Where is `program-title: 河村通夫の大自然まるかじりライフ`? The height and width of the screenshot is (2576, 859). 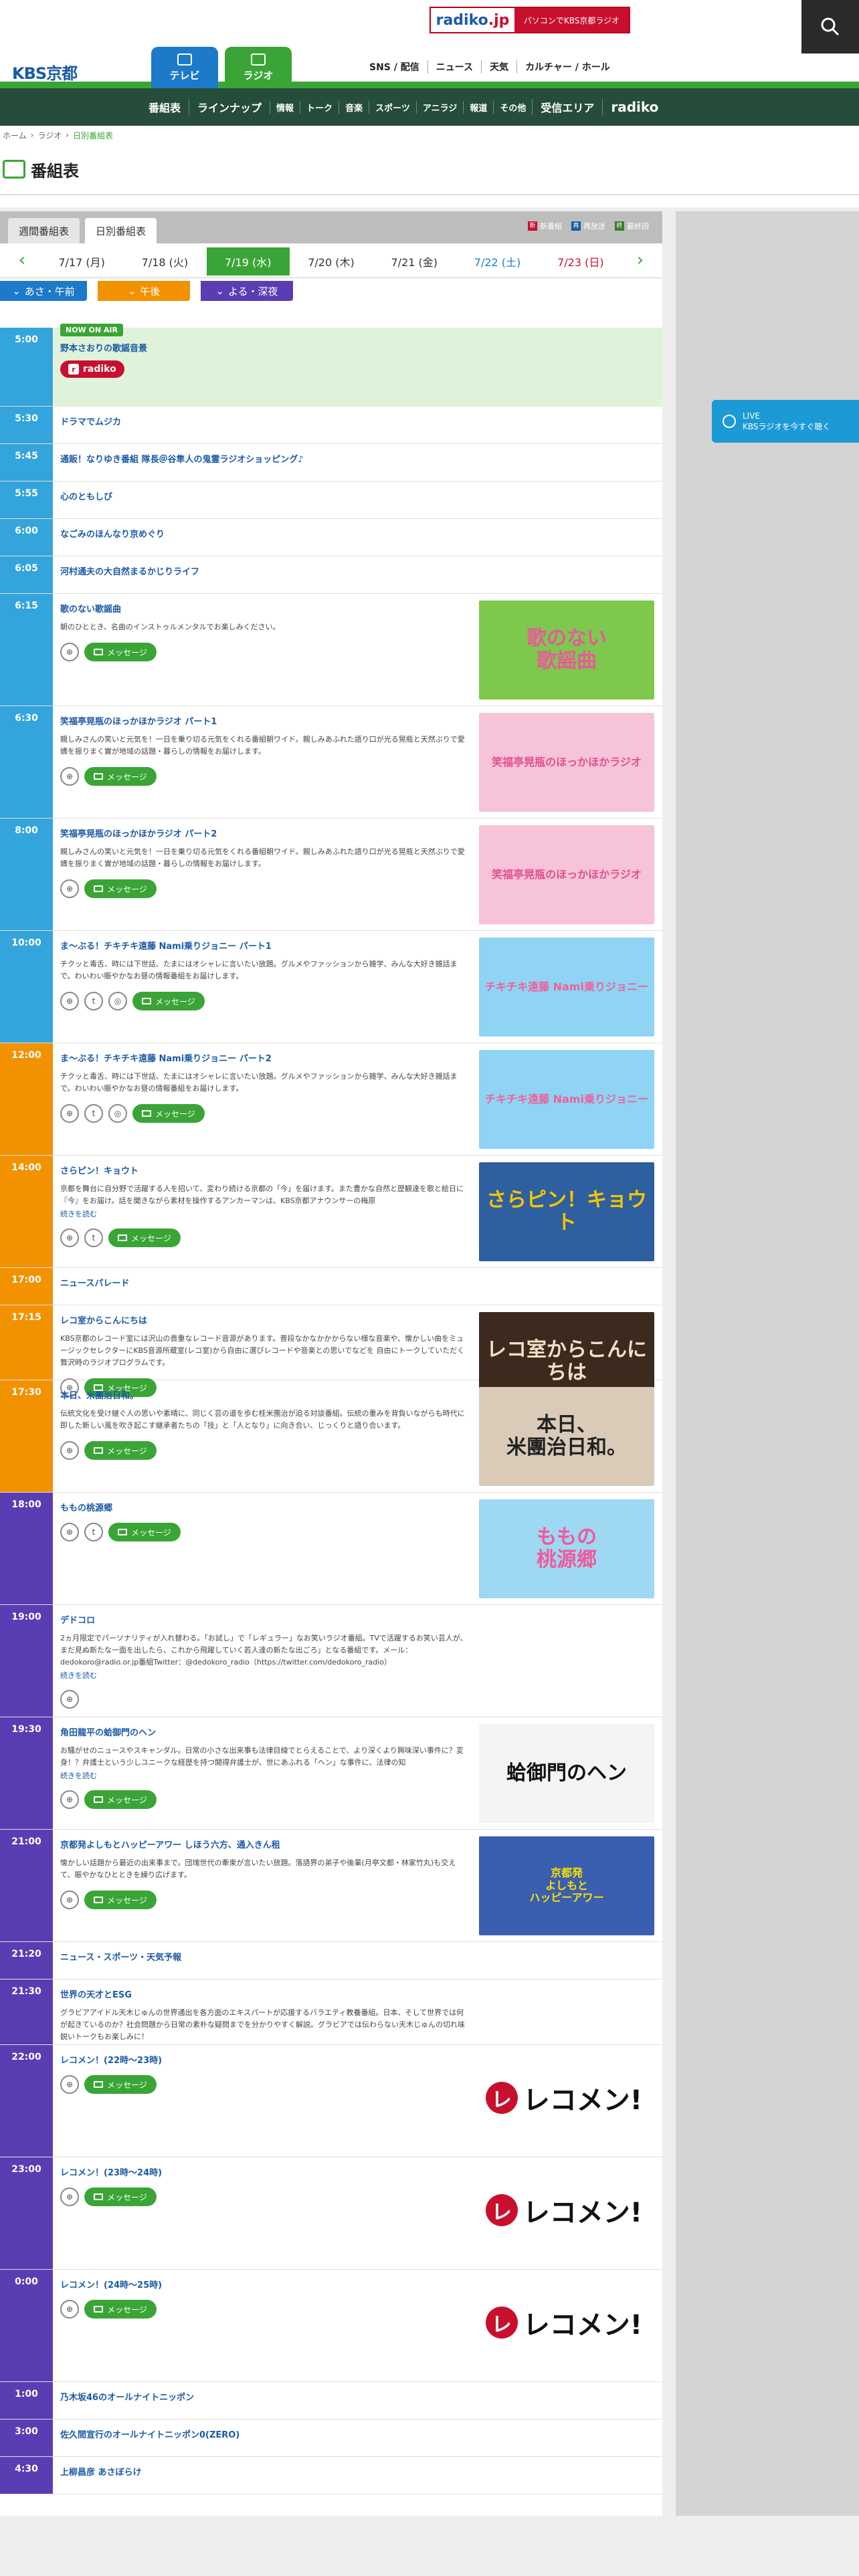 program-title: 河村通夫の大自然まるかじりライフ is located at coordinates (358, 570).